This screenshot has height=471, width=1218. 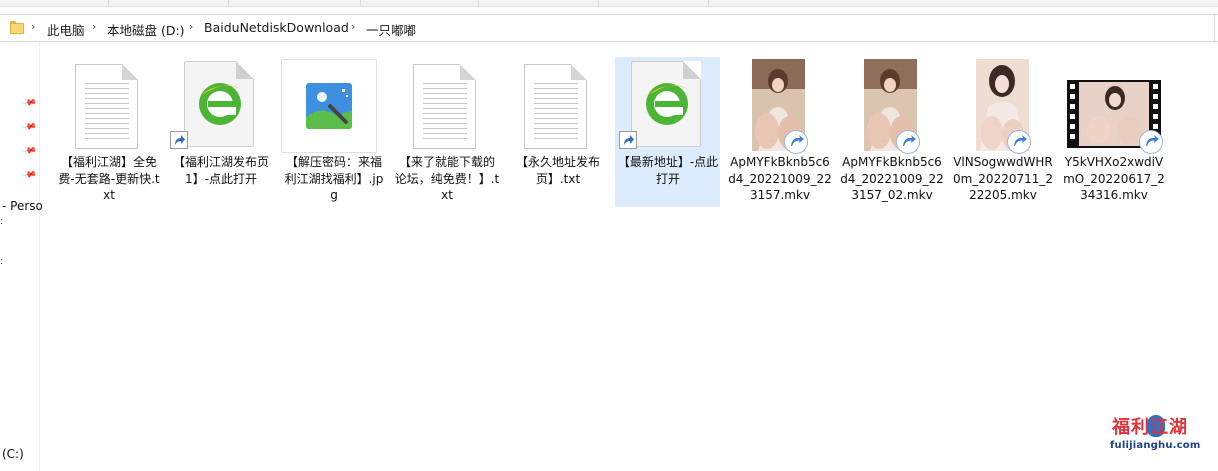 What do you see at coordinates (557, 170) in the screenshot?
I see `file-name: 【永久地址发布页】.txt` at bounding box center [557, 170].